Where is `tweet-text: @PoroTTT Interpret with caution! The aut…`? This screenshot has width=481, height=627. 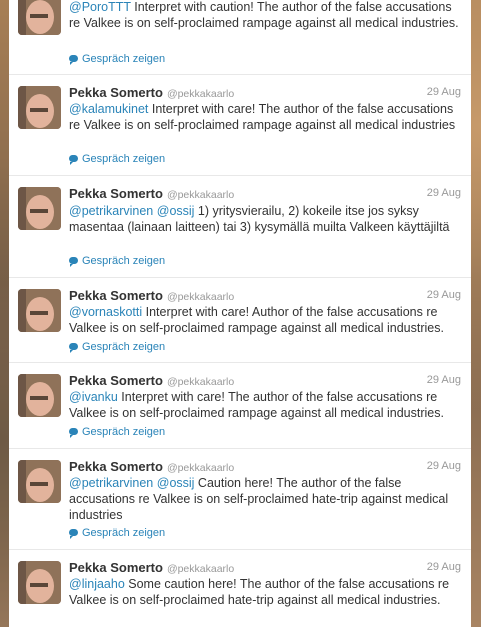
tweet-text: @PoroTTT Interpret with caution! The aut… is located at coordinates (264, 15).